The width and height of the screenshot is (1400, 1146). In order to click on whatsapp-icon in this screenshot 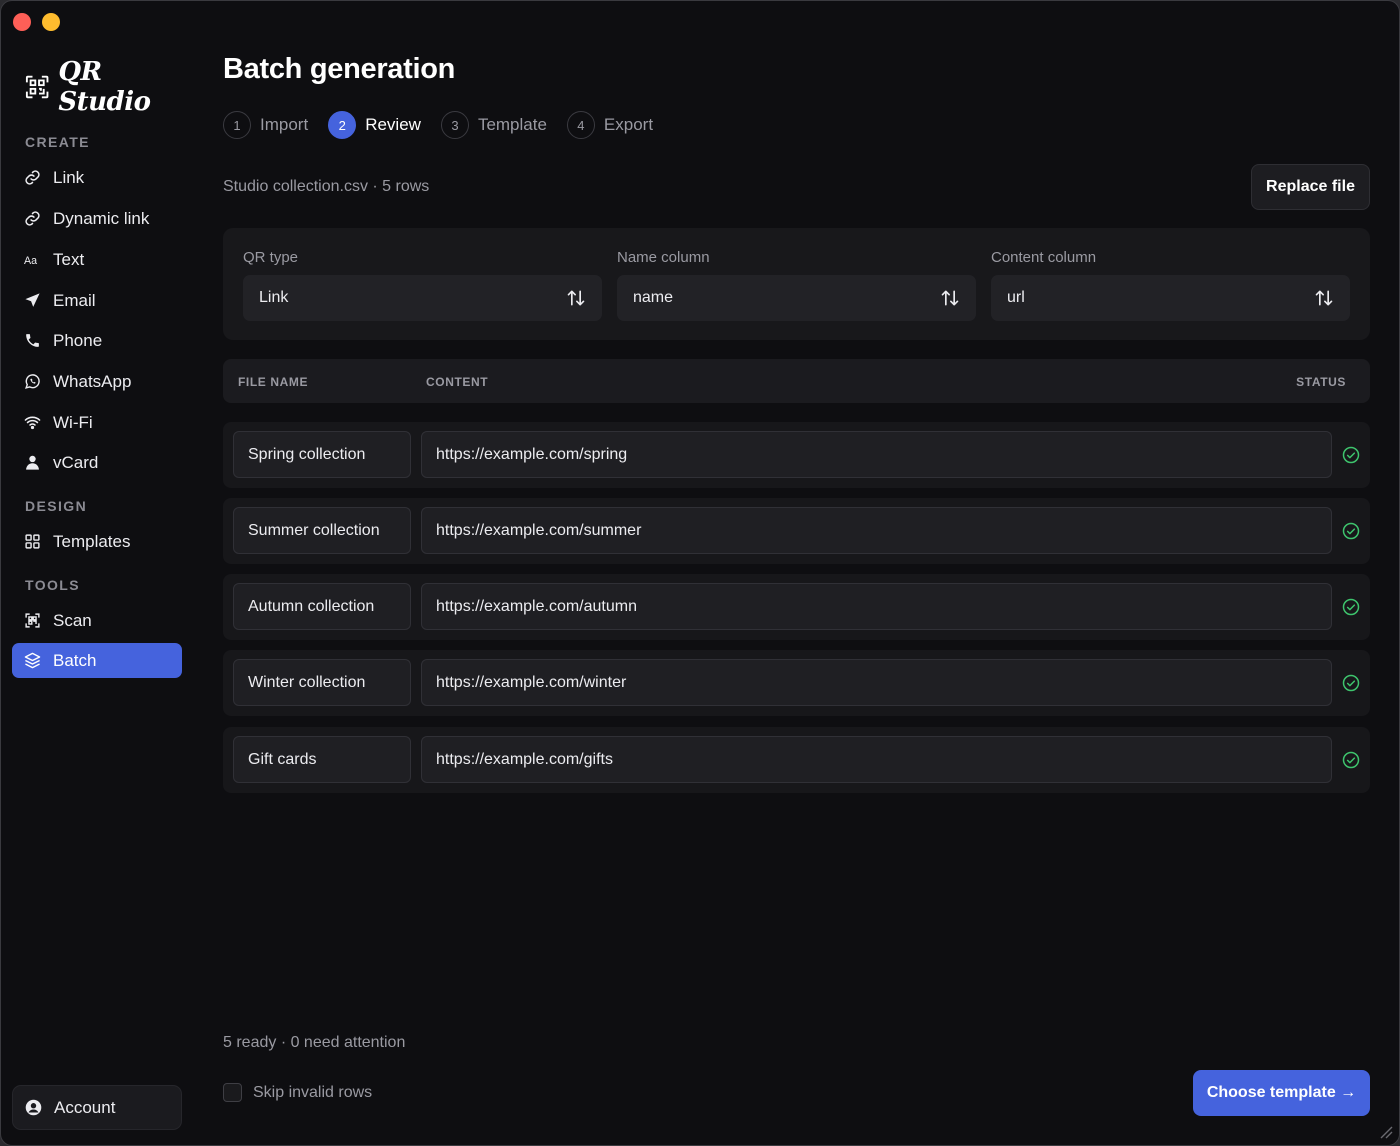, I will do `click(32, 381)`.